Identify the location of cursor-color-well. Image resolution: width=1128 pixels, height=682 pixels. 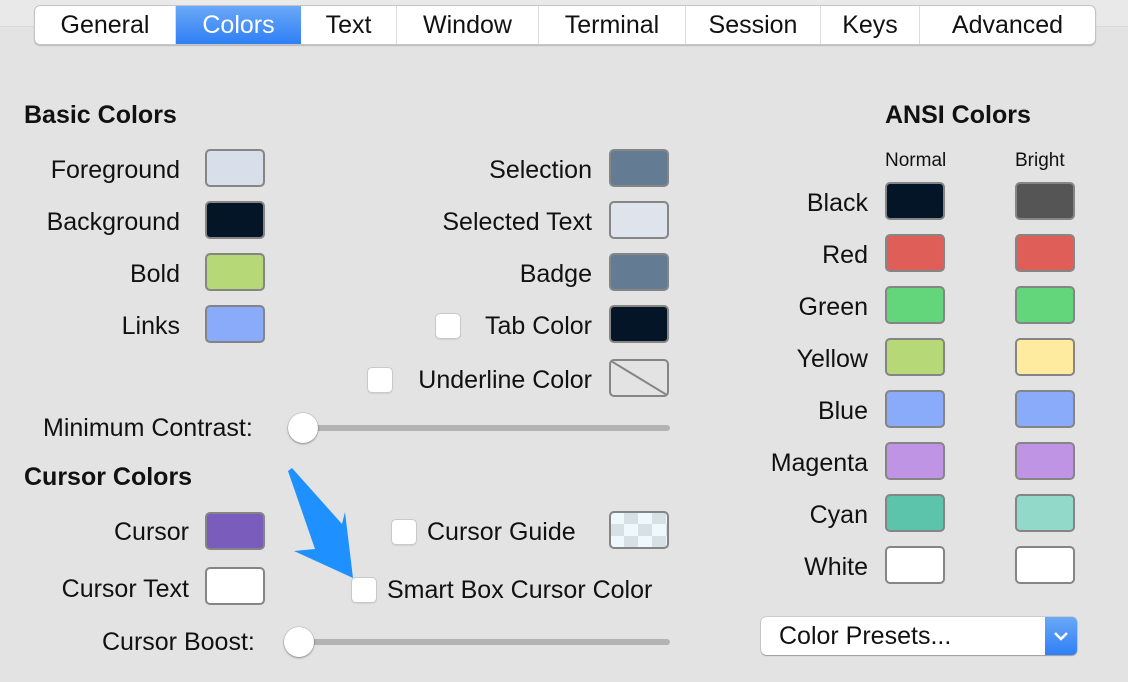
(235, 531).